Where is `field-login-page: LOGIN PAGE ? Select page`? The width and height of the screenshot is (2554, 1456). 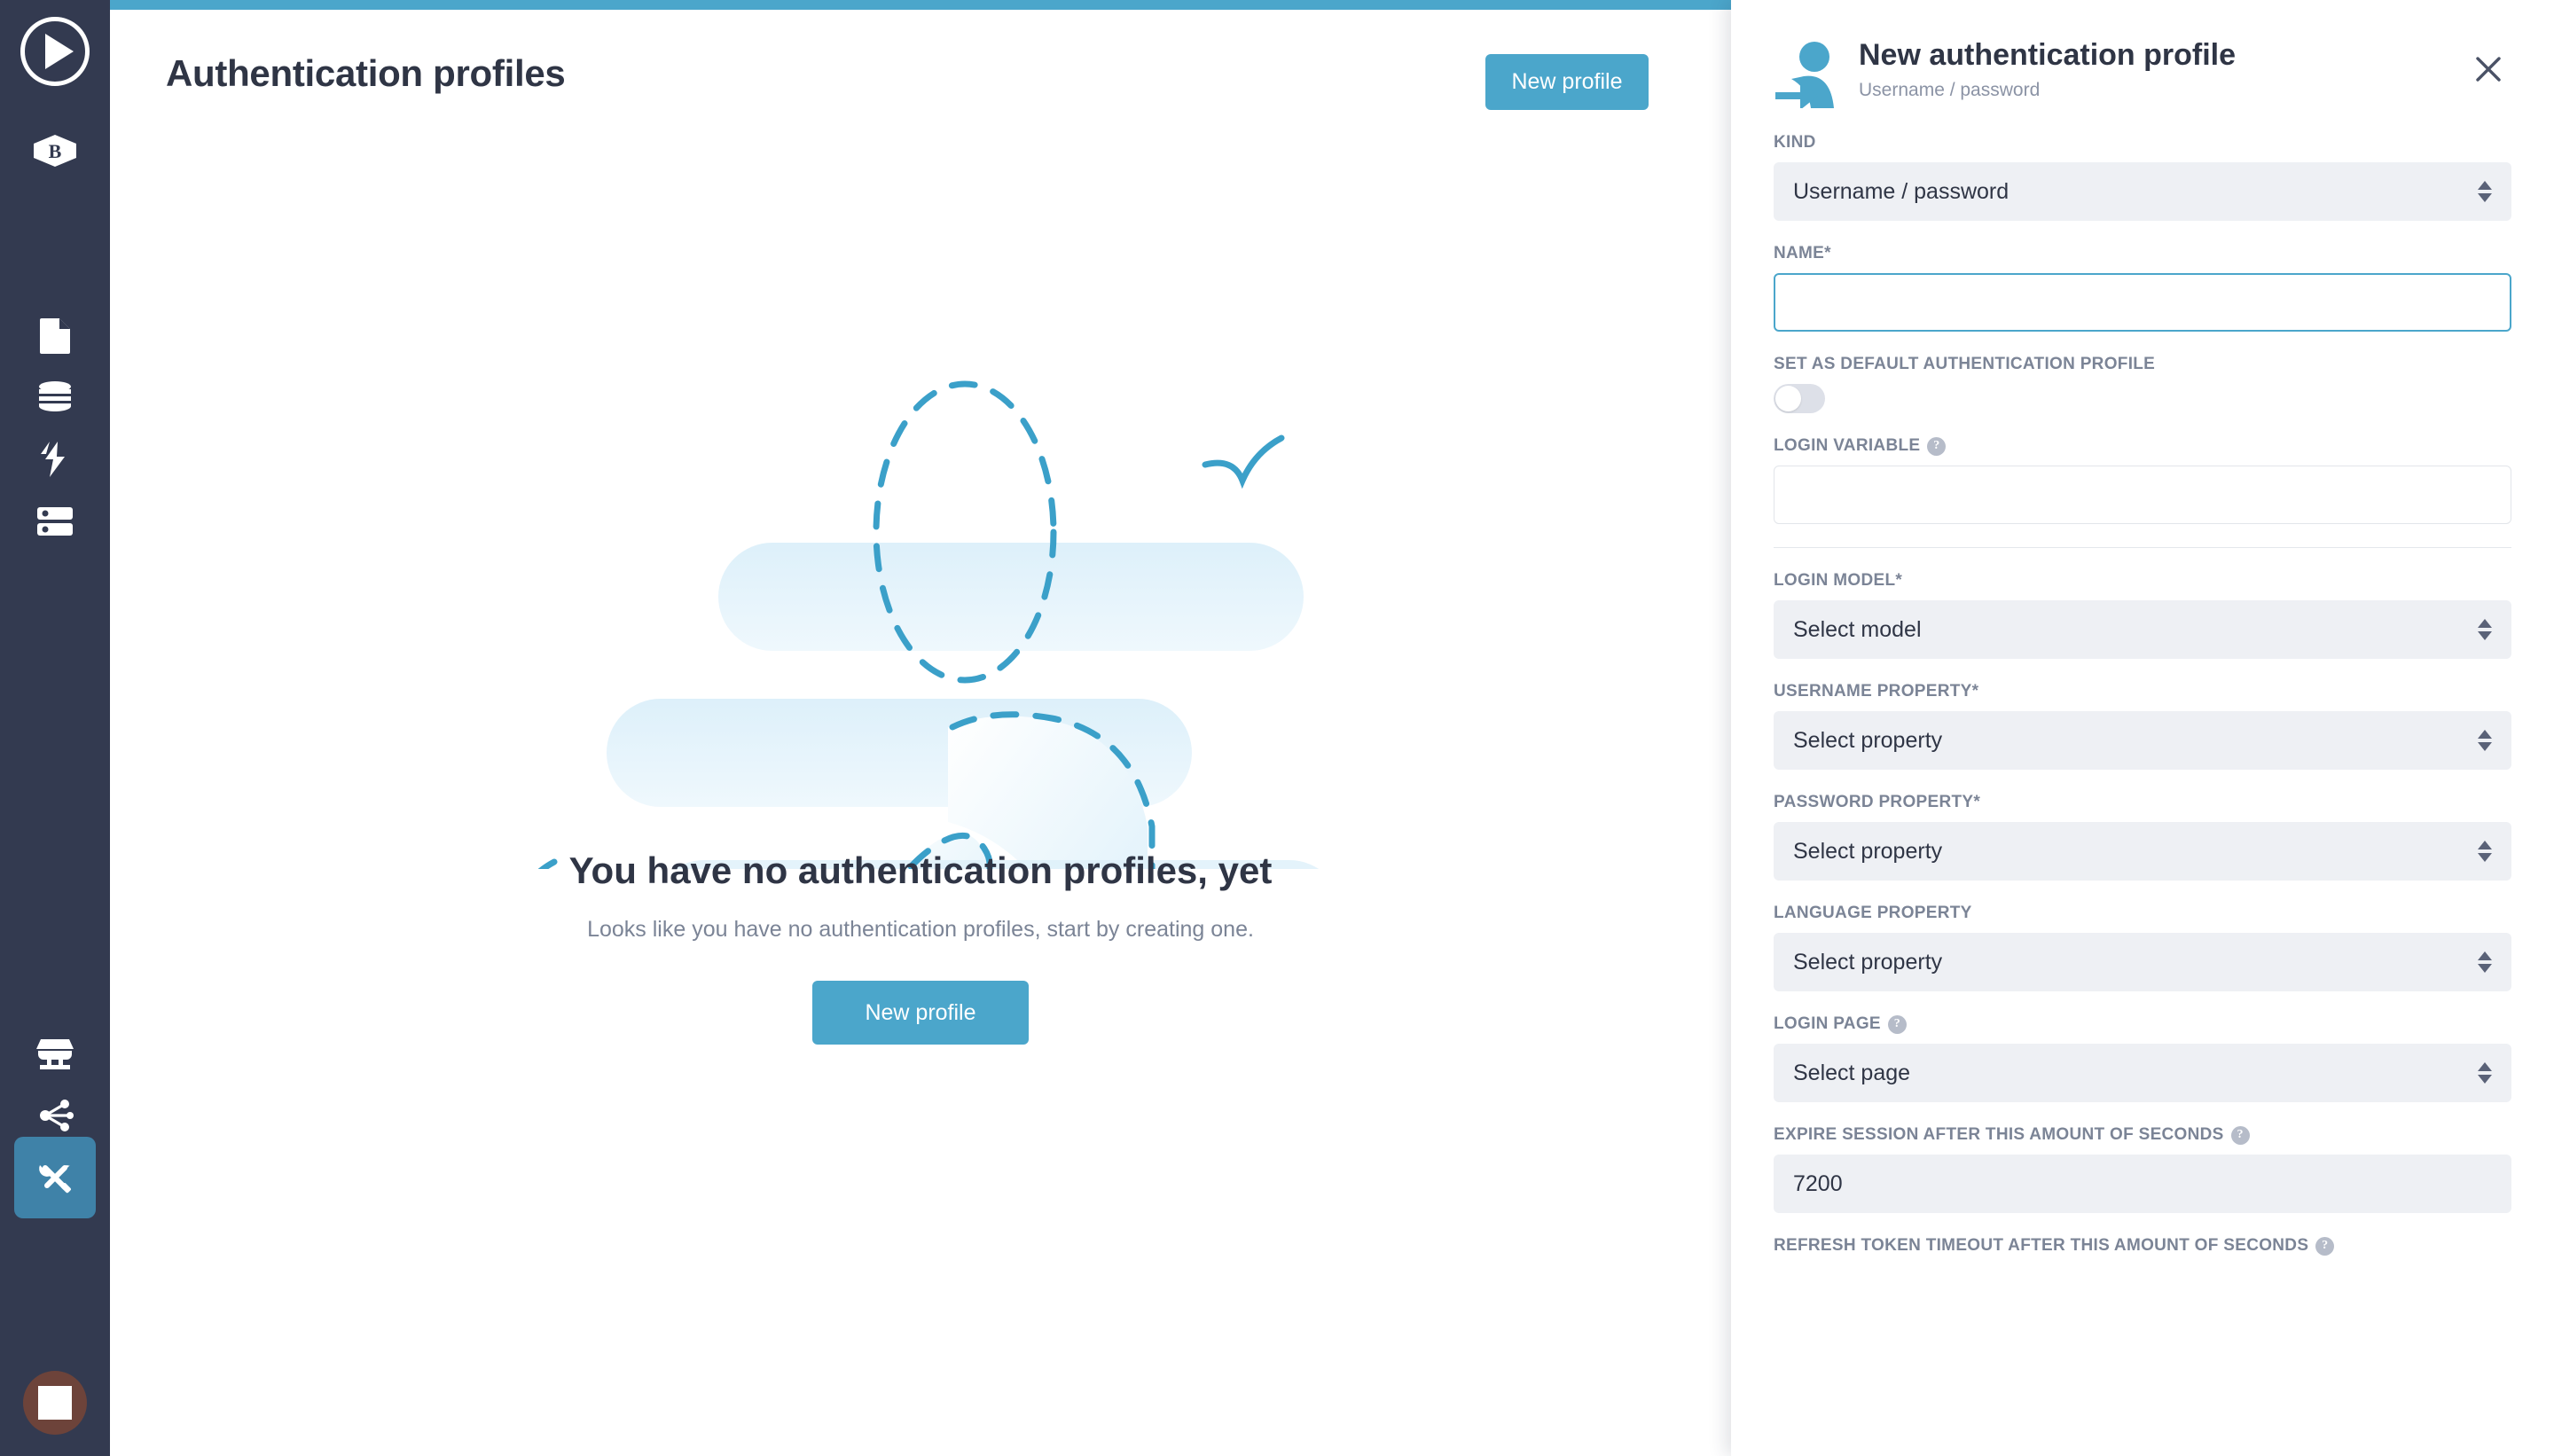
field-login-page: LOGIN PAGE ? Select page is located at coordinates (2142, 1058).